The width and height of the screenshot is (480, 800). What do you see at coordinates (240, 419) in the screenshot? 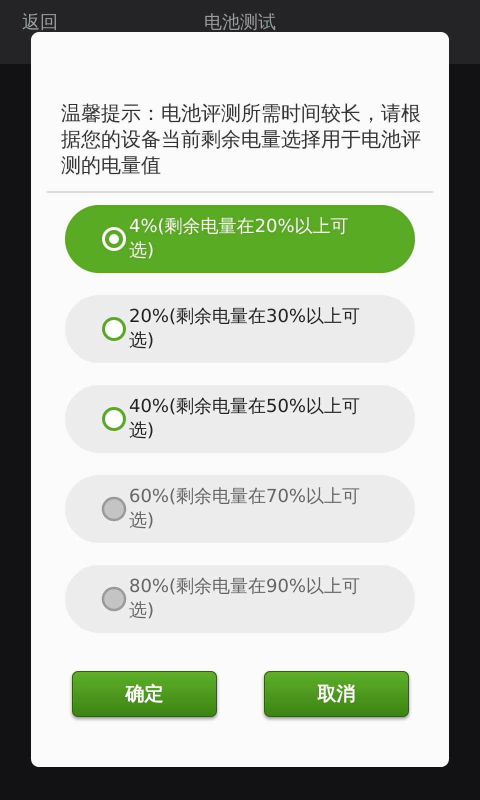
I see `option-button: 40%(剩余电量在50%以上可选)` at bounding box center [240, 419].